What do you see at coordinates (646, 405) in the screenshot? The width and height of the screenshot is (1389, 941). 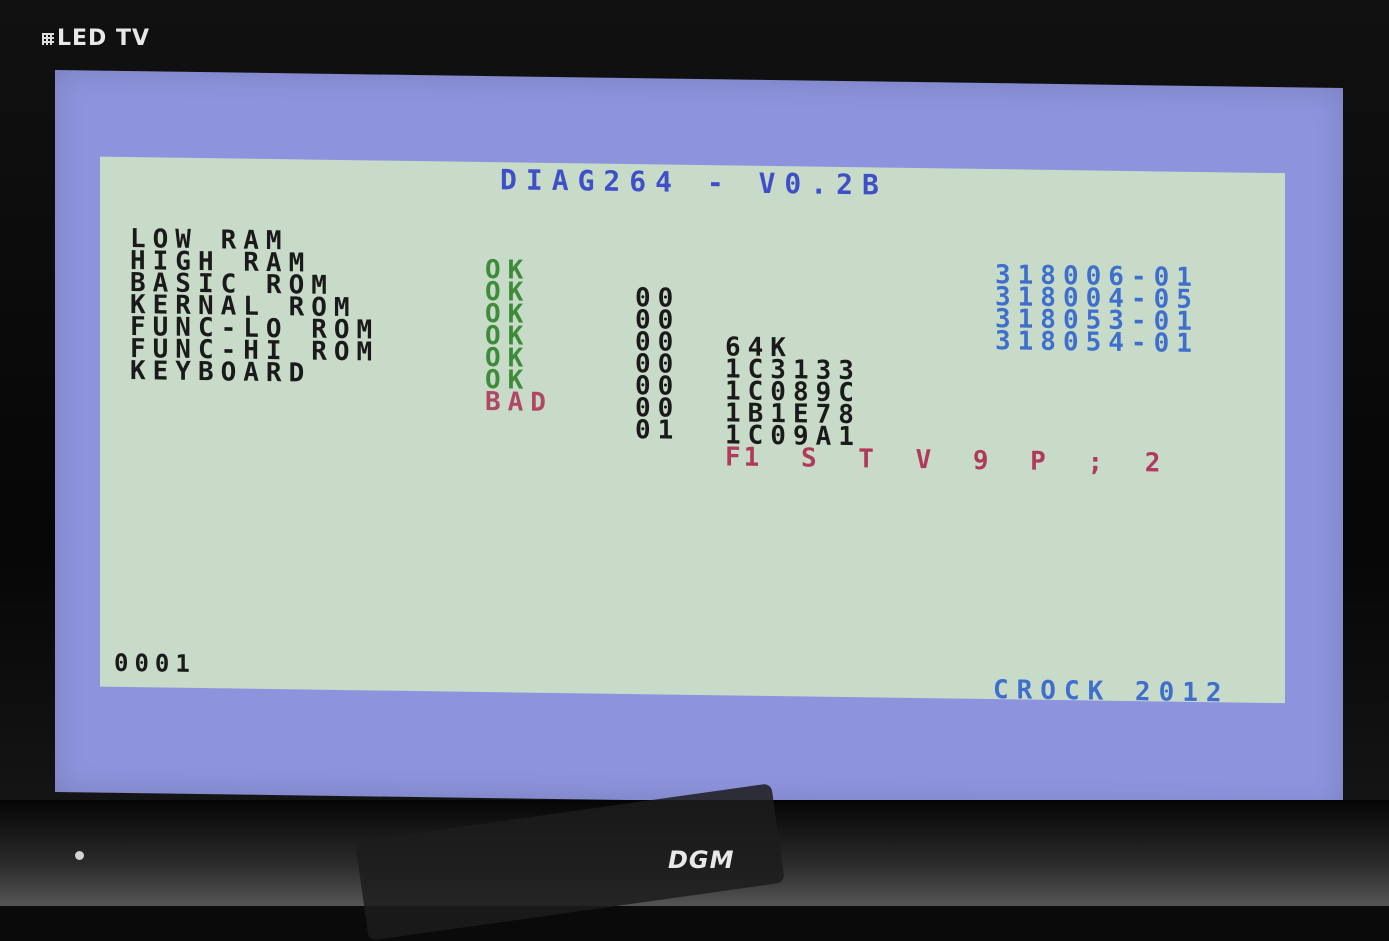 I see `diag-row-keyboard: KEYBOARD BAD 01 F1 S T V 9 P ; 2` at bounding box center [646, 405].